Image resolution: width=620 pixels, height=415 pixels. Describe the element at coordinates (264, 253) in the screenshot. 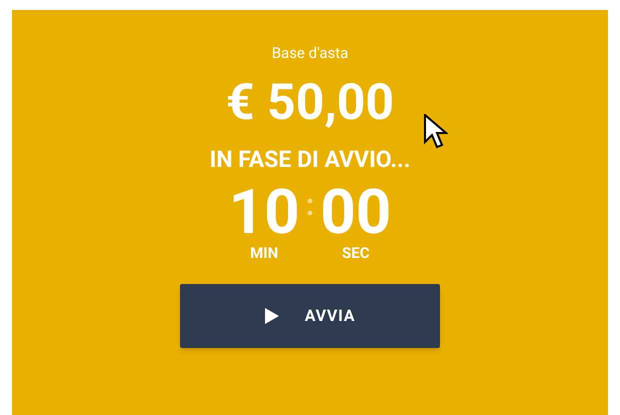

I see `minutes-label: MIN` at that location.